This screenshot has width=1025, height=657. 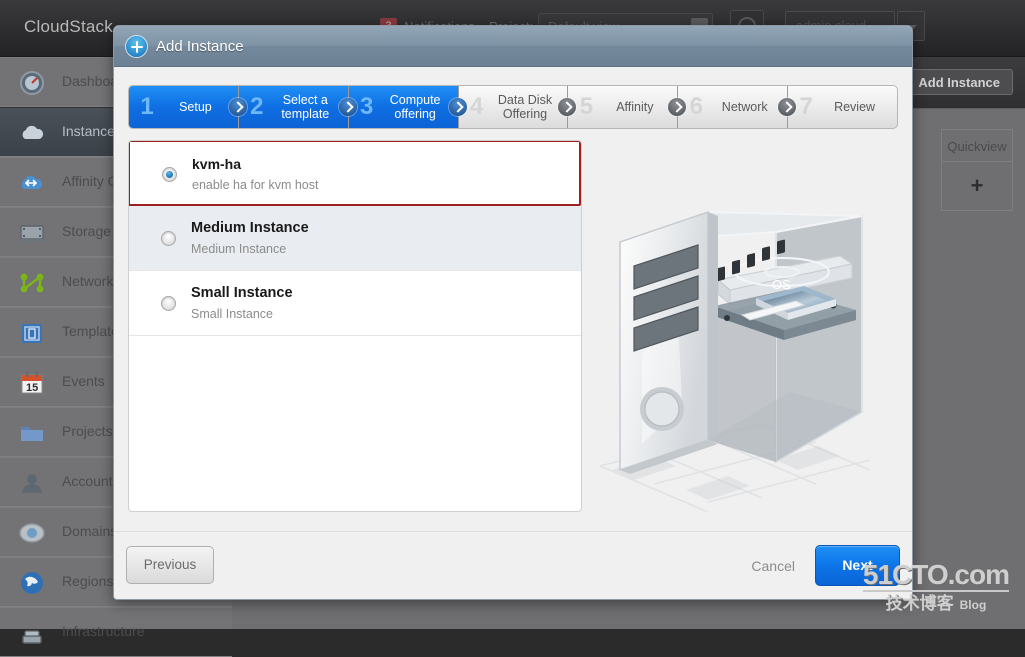 I want to click on affinity-cloud-icon, so click(x=32, y=183).